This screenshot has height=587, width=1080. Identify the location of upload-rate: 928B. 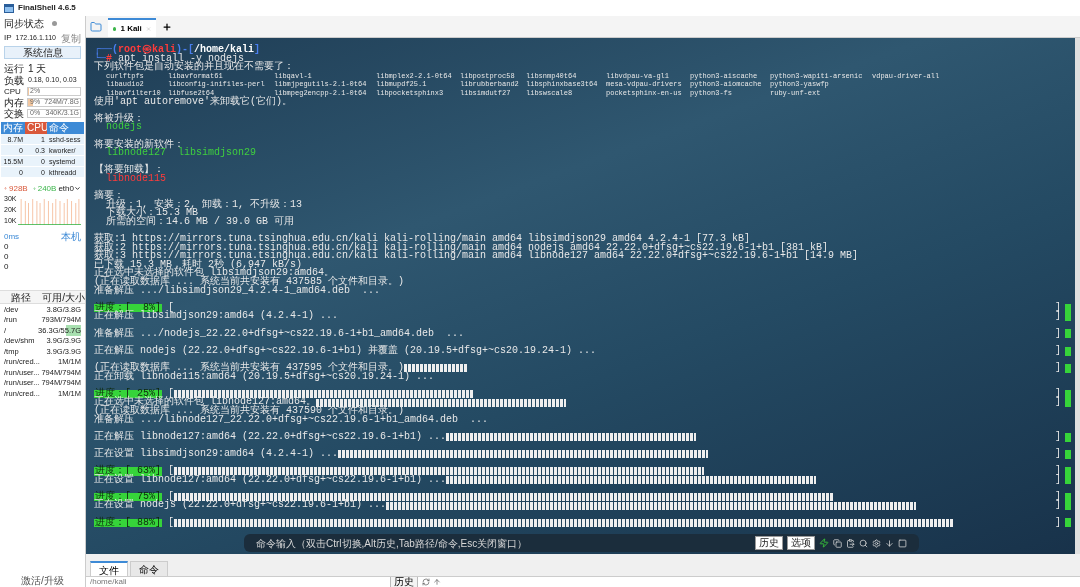
(18, 188).